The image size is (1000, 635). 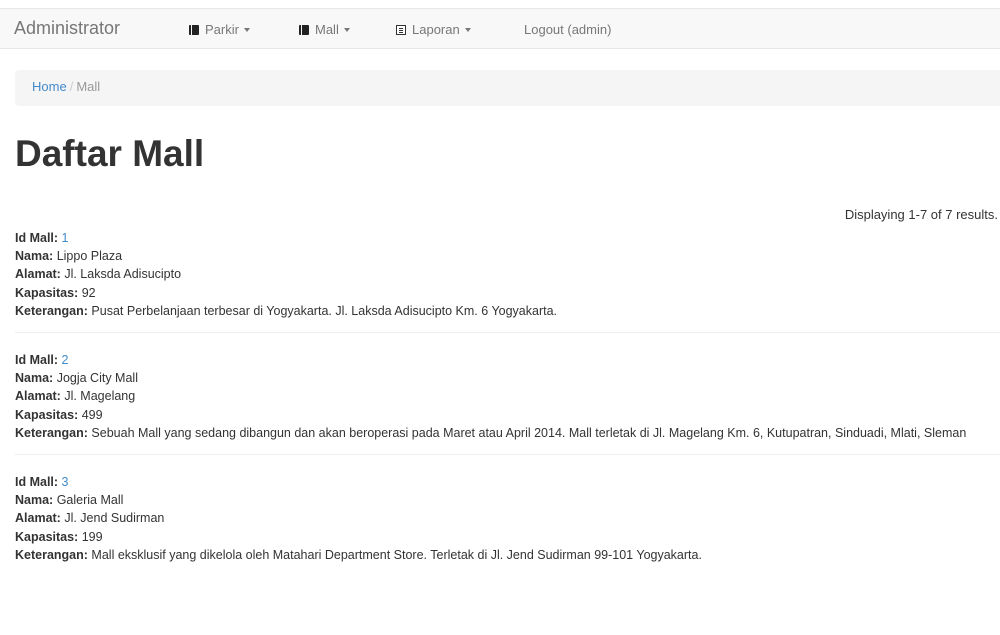 I want to click on nav-parkir-dropdown: Parkir, so click(x=219, y=29).